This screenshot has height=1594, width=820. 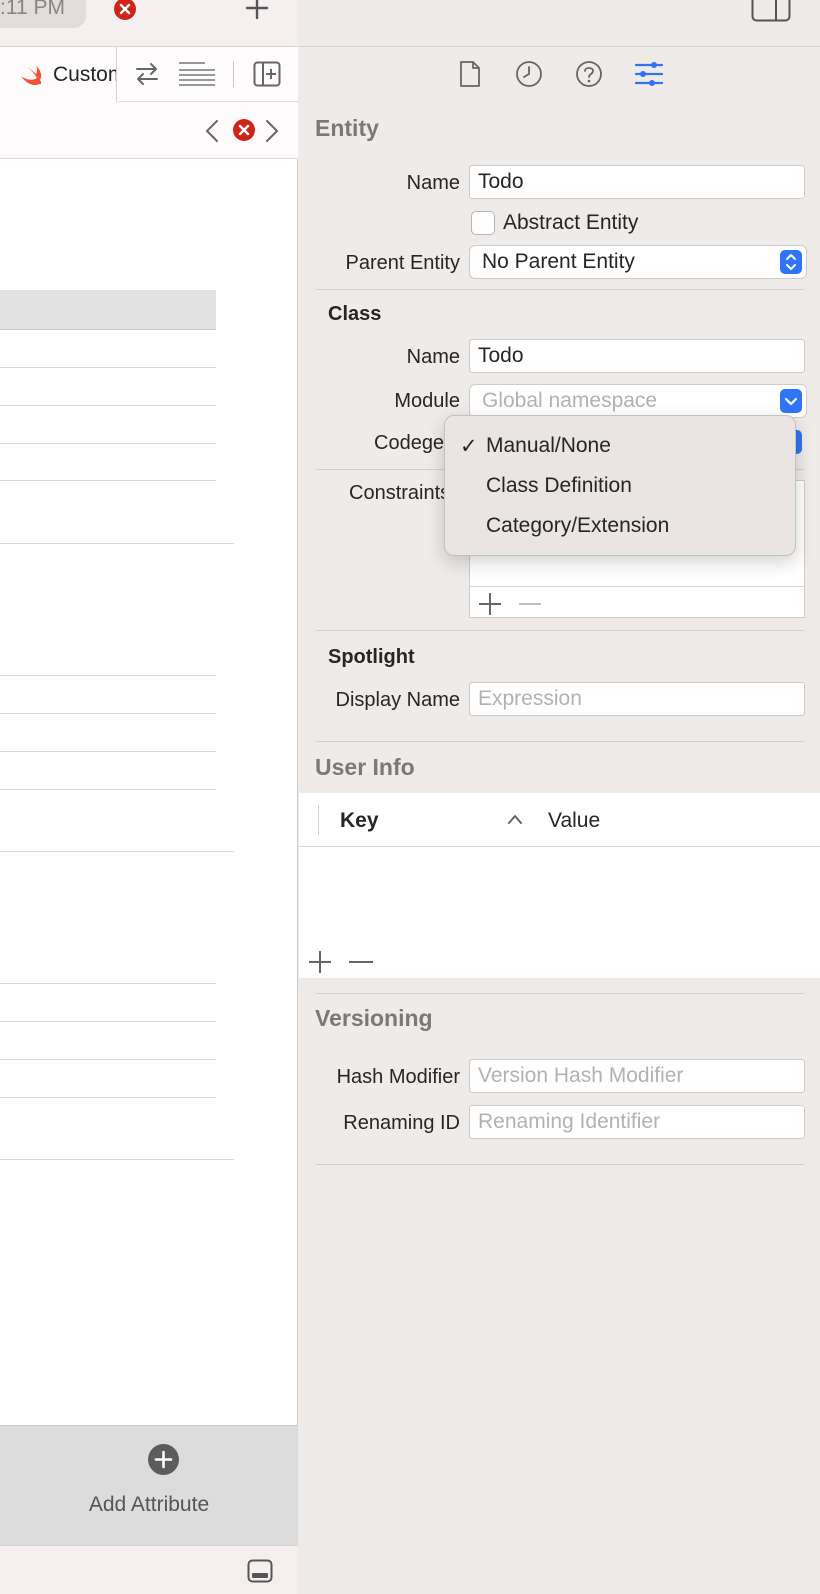 I want to click on attributes-inspector-icon, so click(x=649, y=74).